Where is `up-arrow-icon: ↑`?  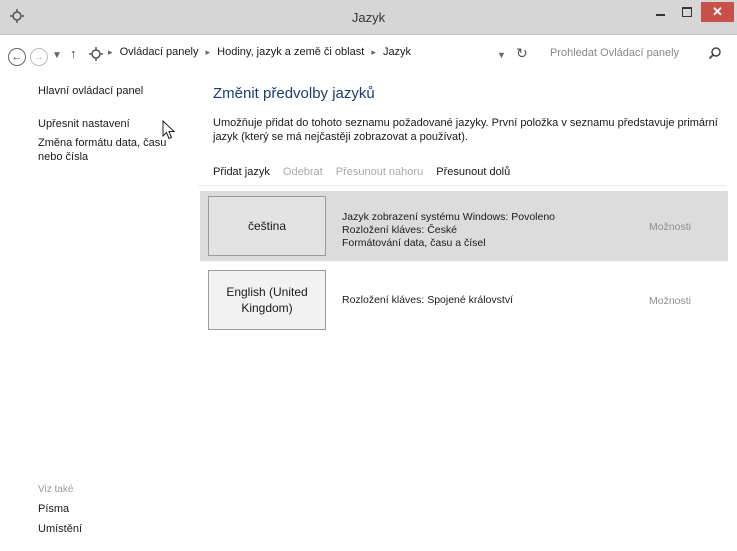
up-arrow-icon: ↑ is located at coordinates (73, 53).